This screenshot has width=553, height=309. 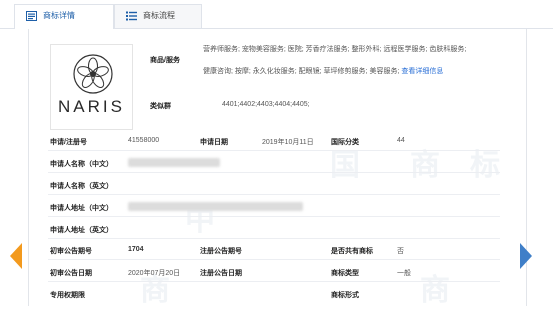 I want to click on redacted-applicant-address-cn, so click(x=215, y=206).